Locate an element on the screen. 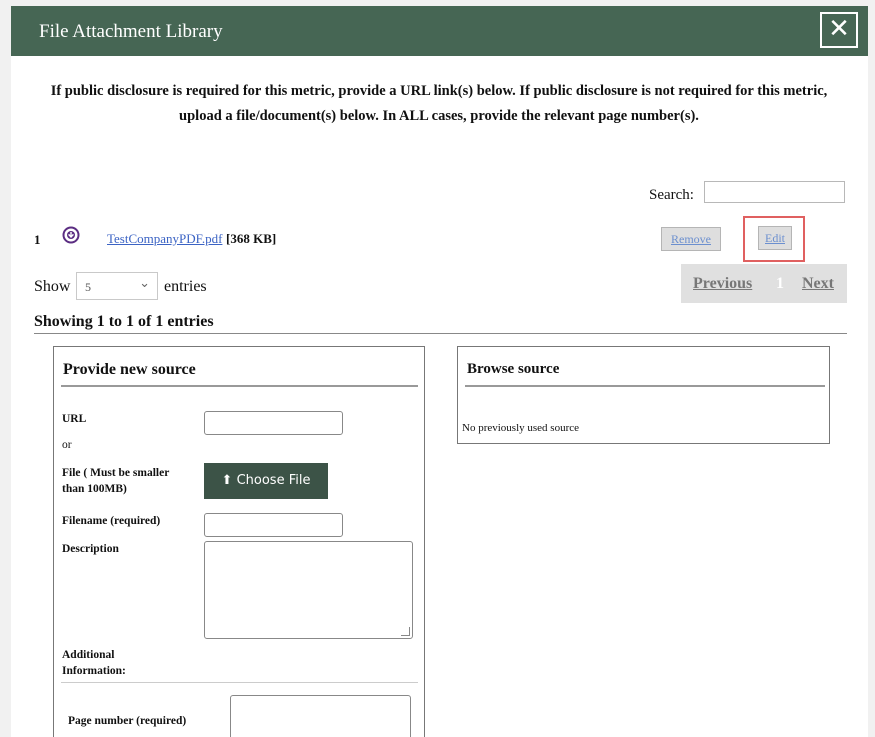 The width and height of the screenshot is (875, 737). current-page: 1 is located at coordinates (780, 284).